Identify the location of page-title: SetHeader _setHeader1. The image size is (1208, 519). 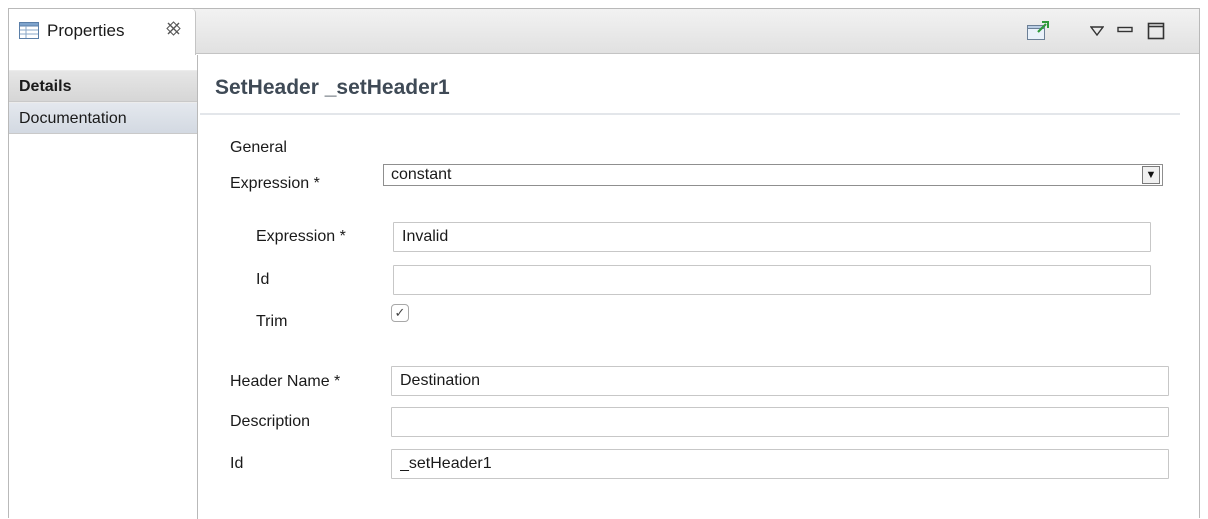
(332, 87).